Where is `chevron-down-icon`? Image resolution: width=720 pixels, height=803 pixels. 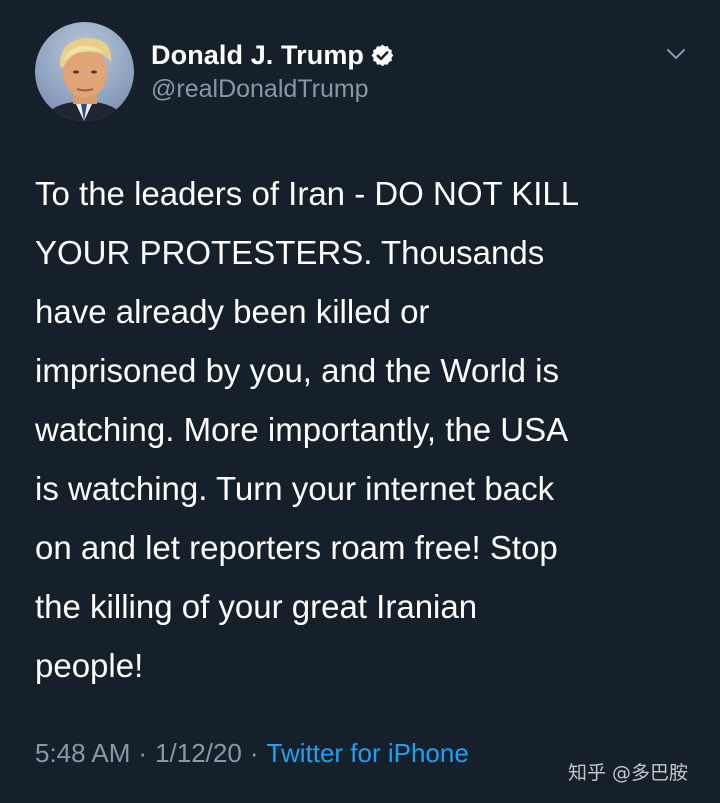
chevron-down-icon is located at coordinates (676, 54).